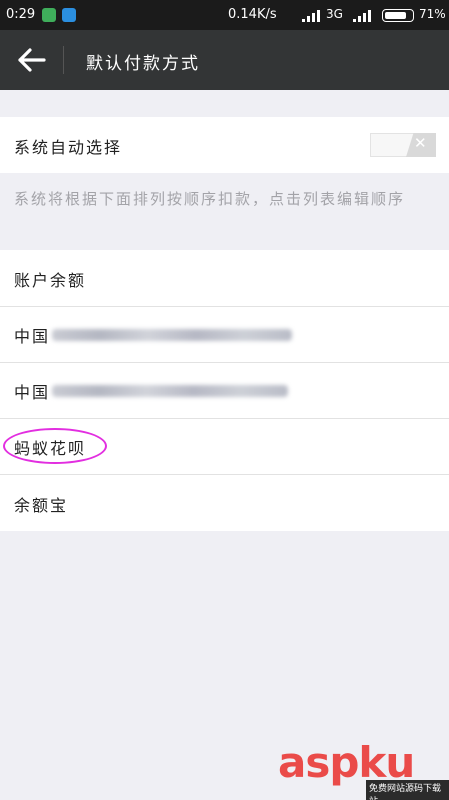 The image size is (449, 800). What do you see at coordinates (334, 14) in the screenshot?
I see `network-type: 3G` at bounding box center [334, 14].